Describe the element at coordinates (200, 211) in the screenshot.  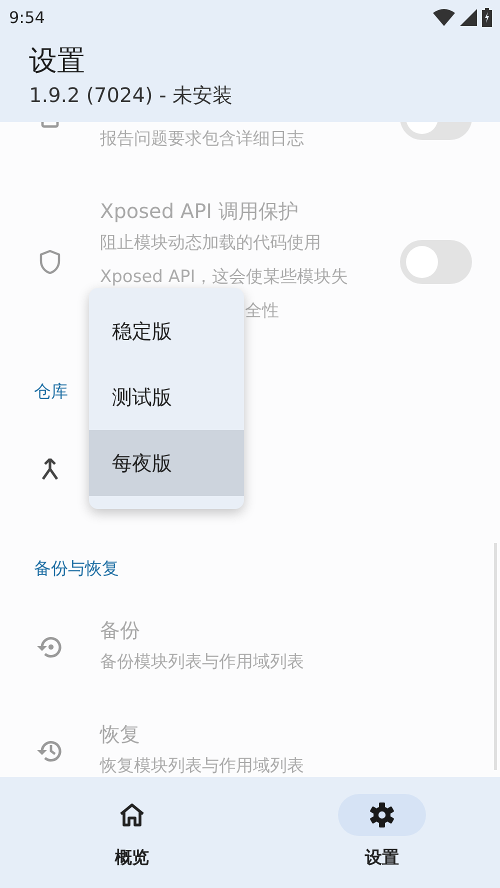
I see `setting-title: Xposed API 调用保护` at that location.